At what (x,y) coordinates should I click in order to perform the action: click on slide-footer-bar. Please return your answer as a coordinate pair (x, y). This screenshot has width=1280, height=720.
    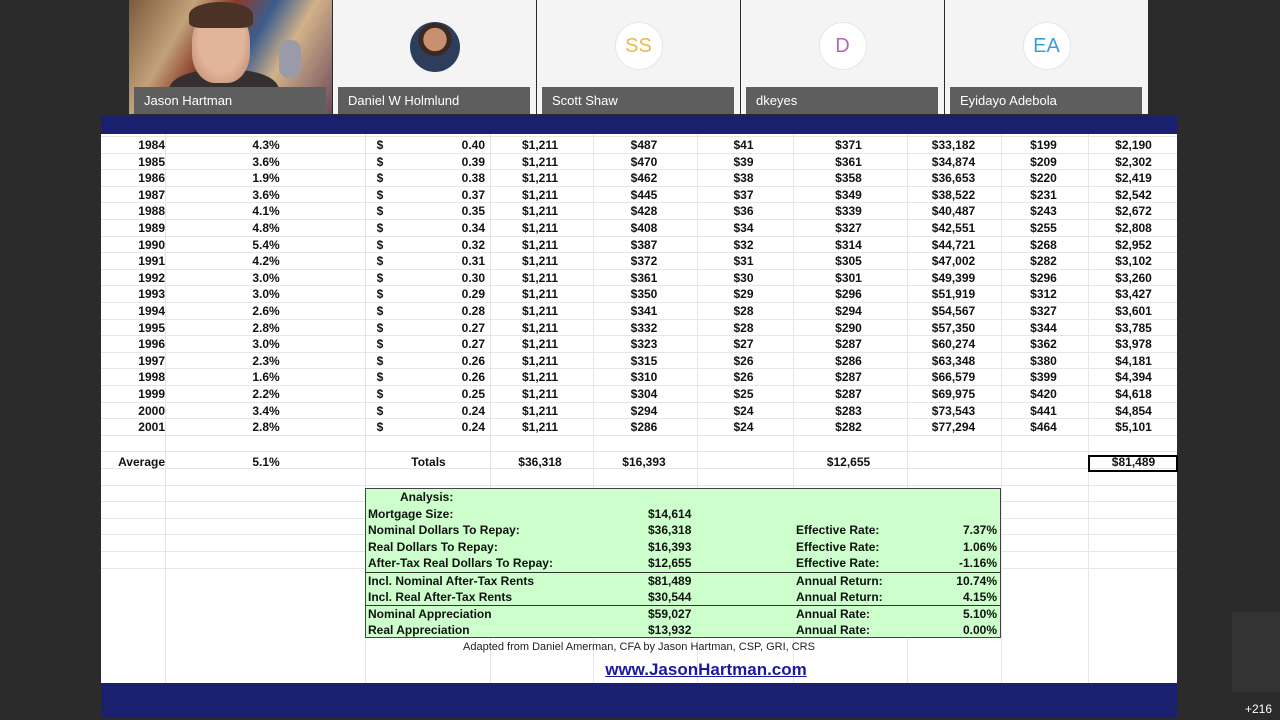
    Looking at the image, I should click on (639, 700).